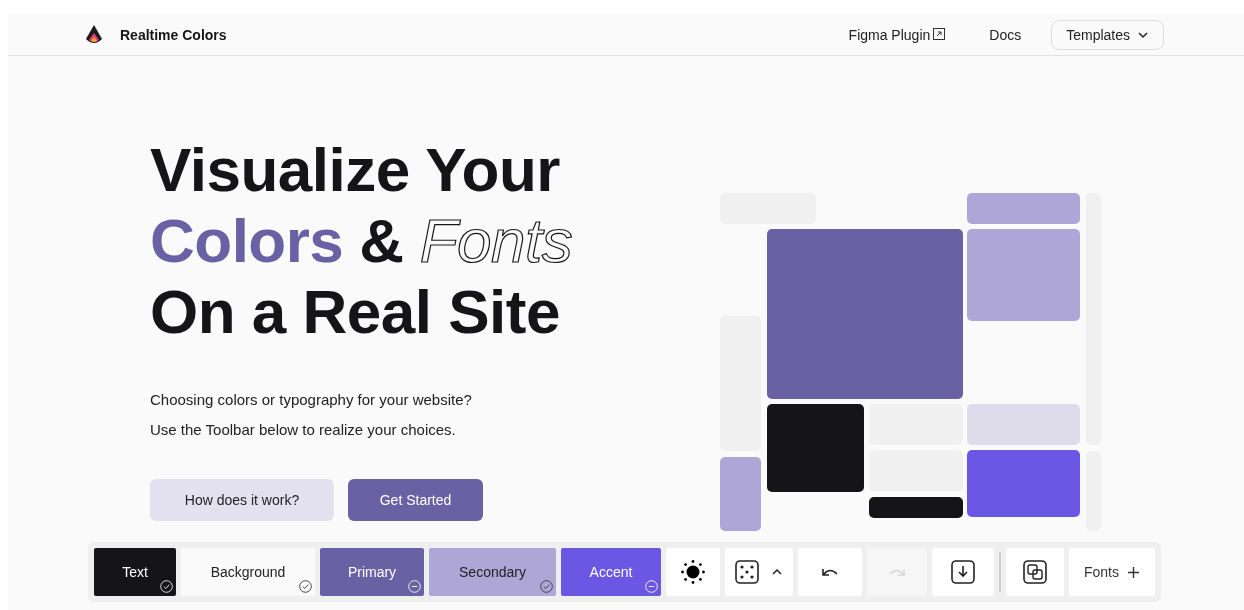  What do you see at coordinates (897, 34) in the screenshot?
I see `nav-link: Figma Plugin` at bounding box center [897, 34].